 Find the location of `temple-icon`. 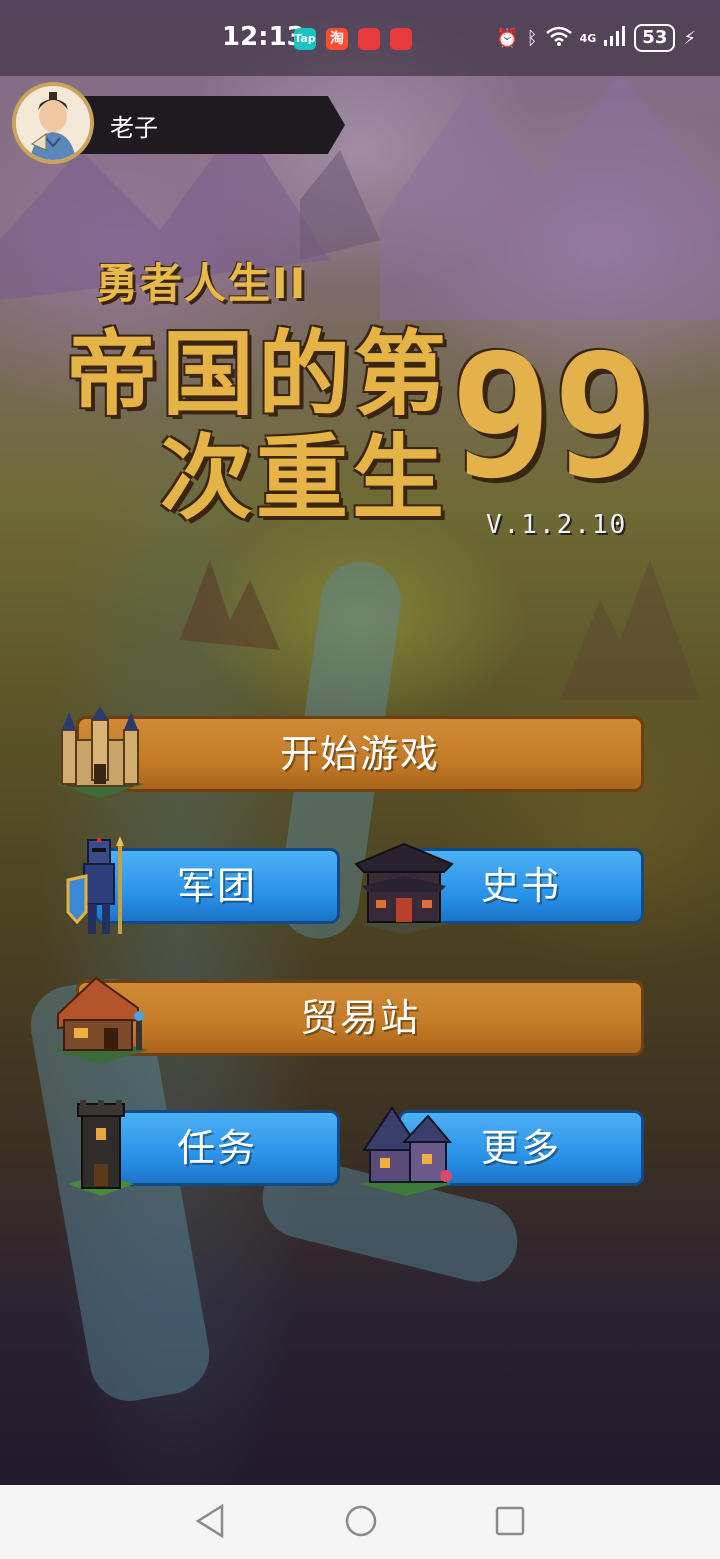

temple-icon is located at coordinates (404, 888).